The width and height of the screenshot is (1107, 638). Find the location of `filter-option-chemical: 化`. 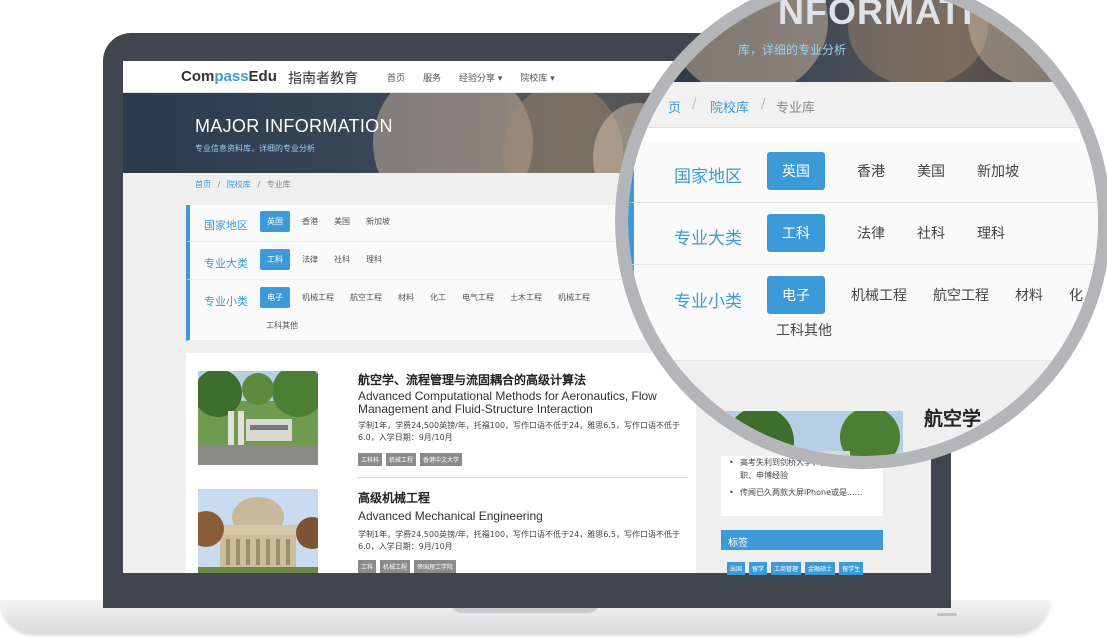

filter-option-chemical: 化 is located at coordinates (1076, 295).